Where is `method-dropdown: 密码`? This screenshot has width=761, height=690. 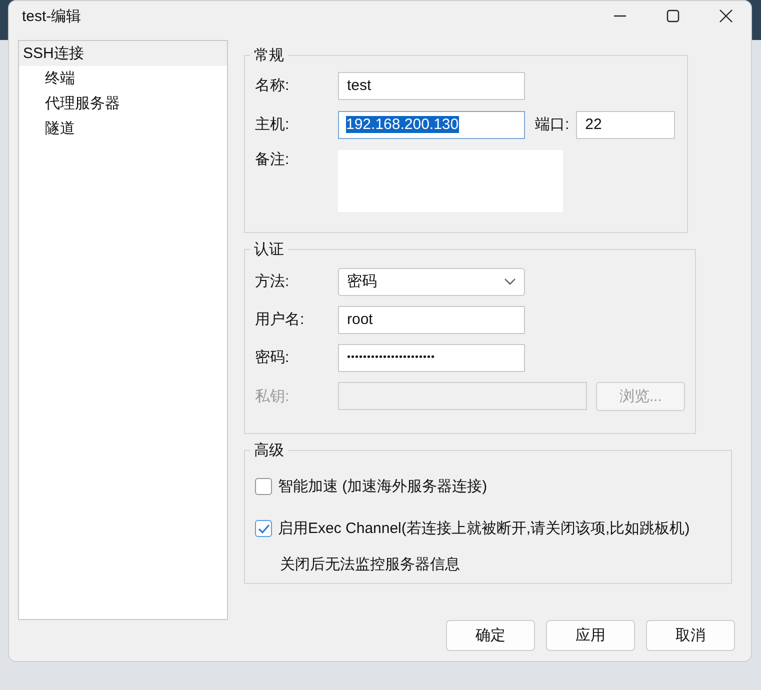
method-dropdown: 密码 is located at coordinates (431, 282).